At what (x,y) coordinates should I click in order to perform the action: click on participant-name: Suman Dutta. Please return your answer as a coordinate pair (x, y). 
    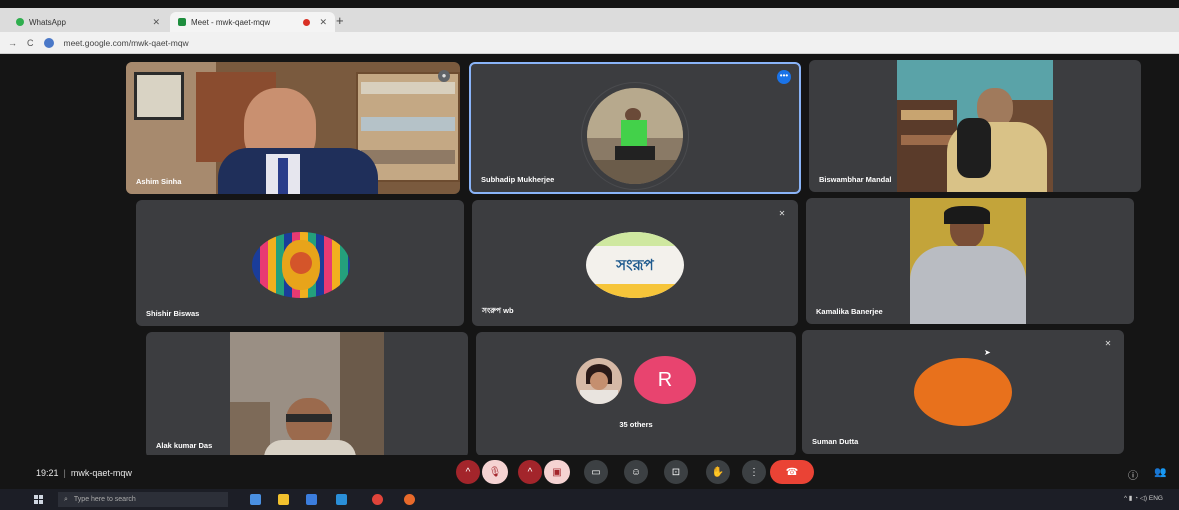
    Looking at the image, I should click on (835, 441).